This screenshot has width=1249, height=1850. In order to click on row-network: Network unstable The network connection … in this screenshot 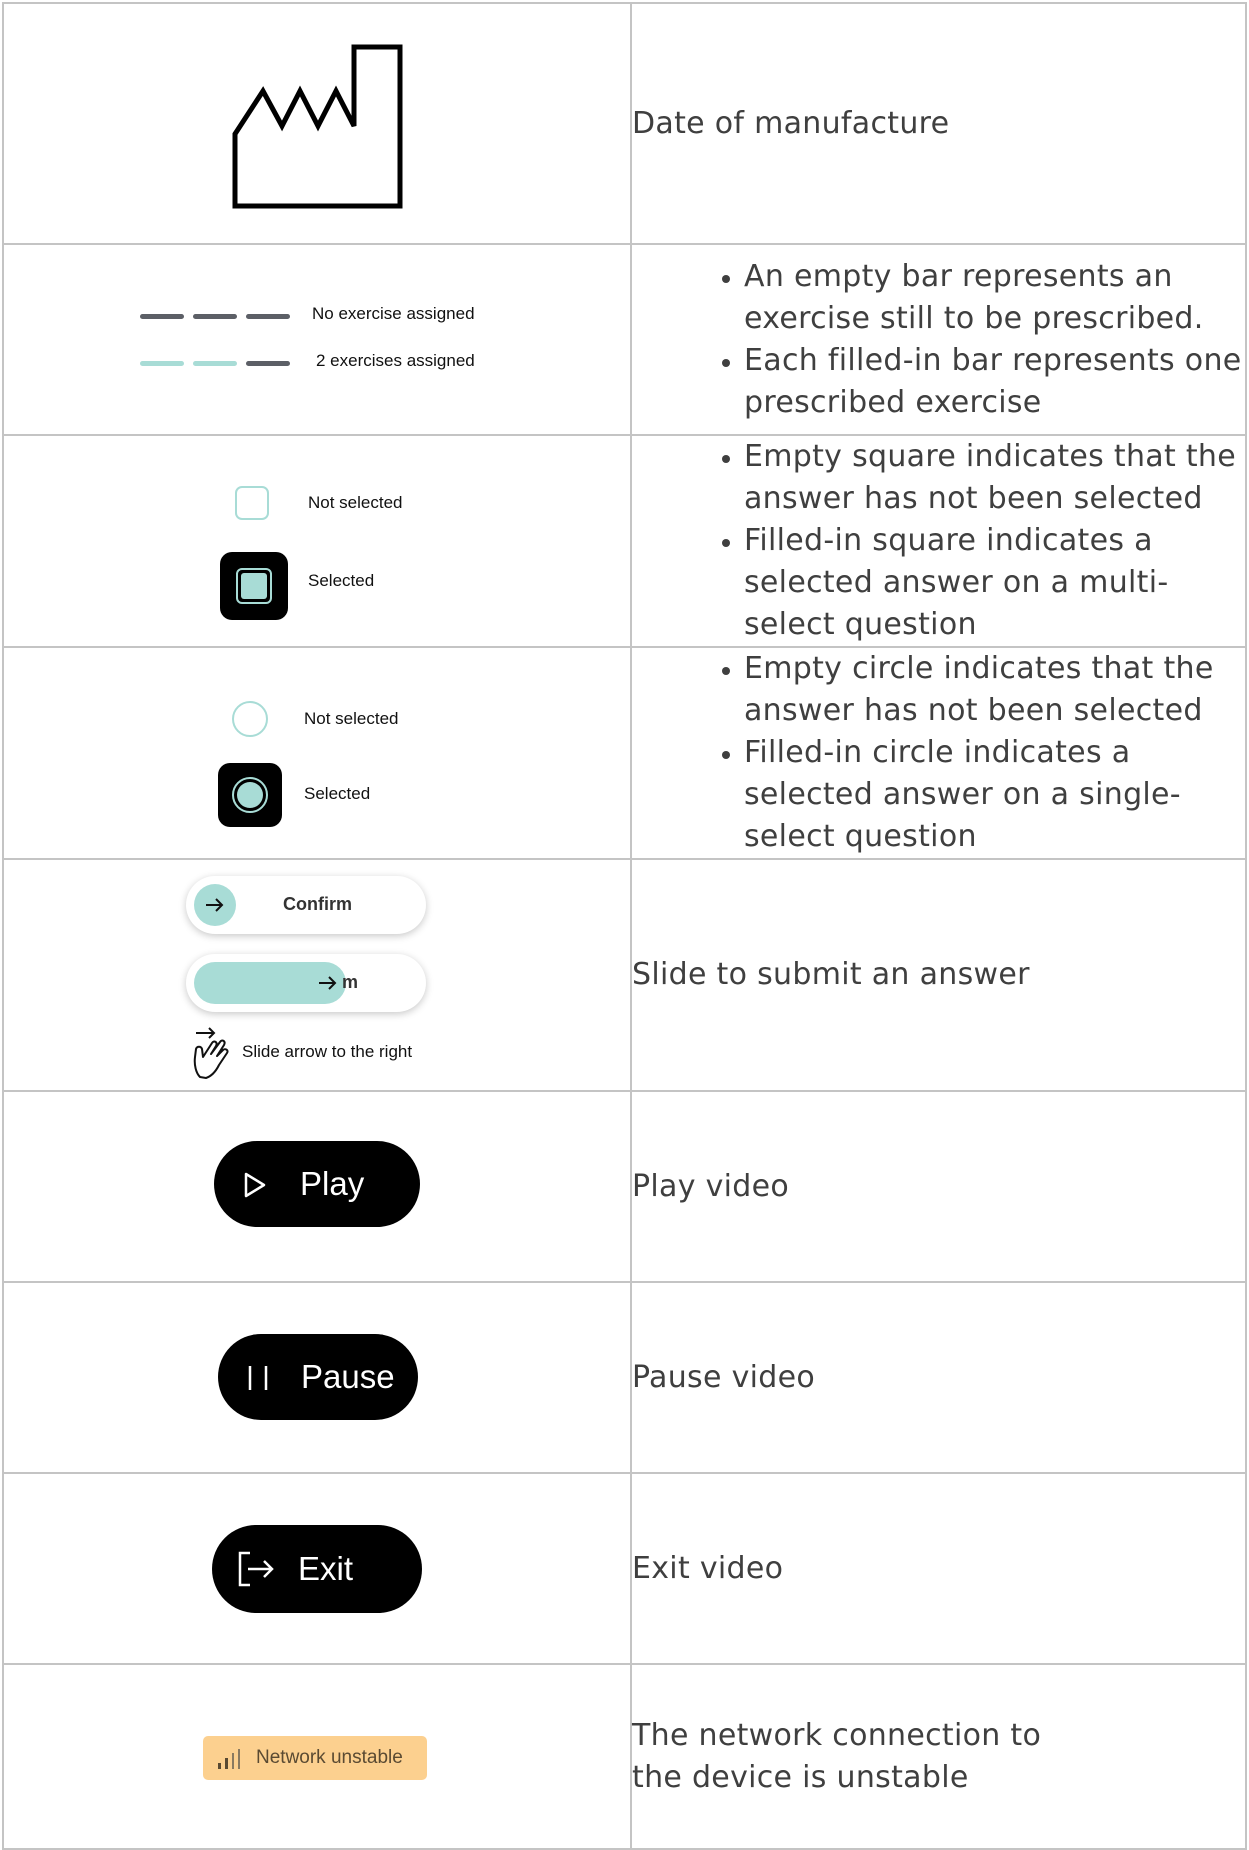, I will do `click(624, 1756)`.